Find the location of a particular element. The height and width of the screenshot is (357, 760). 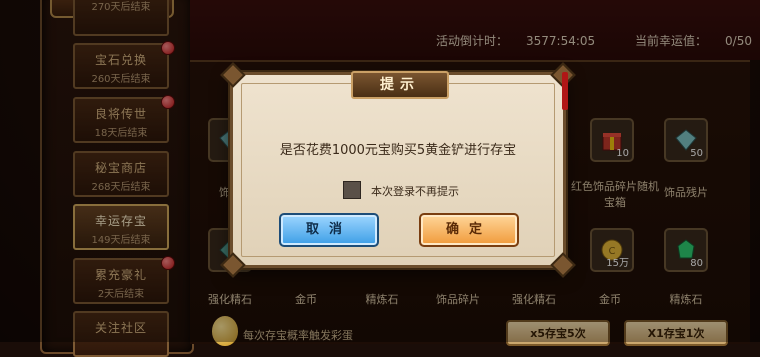

dialog-title: 提示 is located at coordinates (400, 85).